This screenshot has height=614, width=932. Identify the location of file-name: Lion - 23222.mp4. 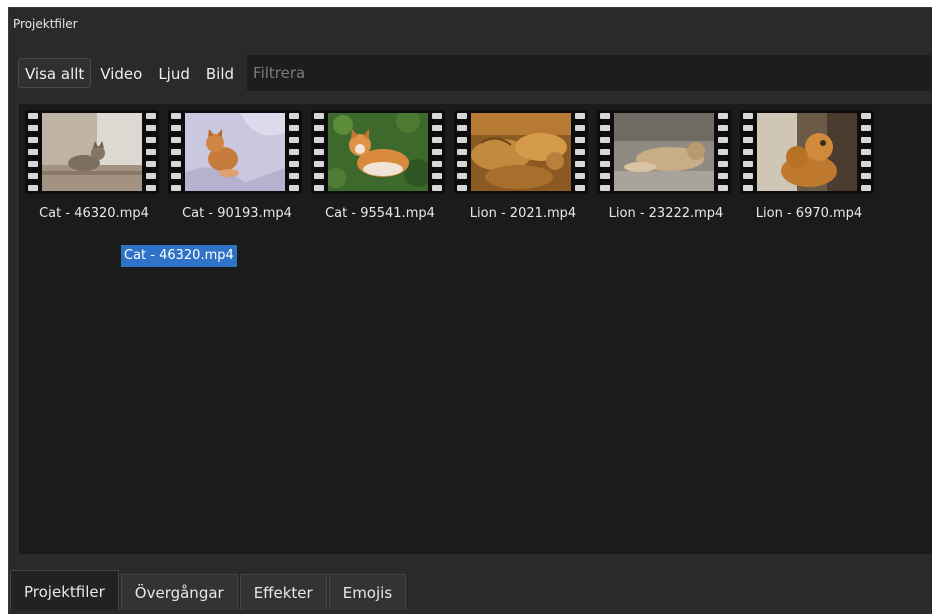
(666, 213).